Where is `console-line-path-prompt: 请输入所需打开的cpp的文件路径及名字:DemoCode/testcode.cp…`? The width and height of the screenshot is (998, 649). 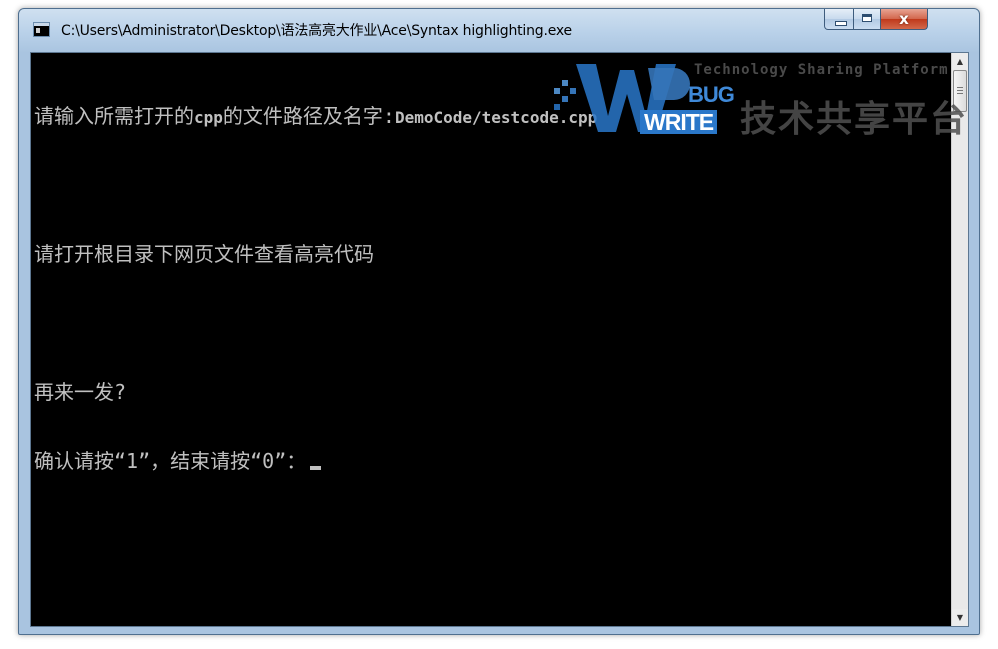
console-line-path-prompt: 请输入所需打开的cpp的文件路径及名字:DemoCode/testcode.cp… is located at coordinates (491, 116).